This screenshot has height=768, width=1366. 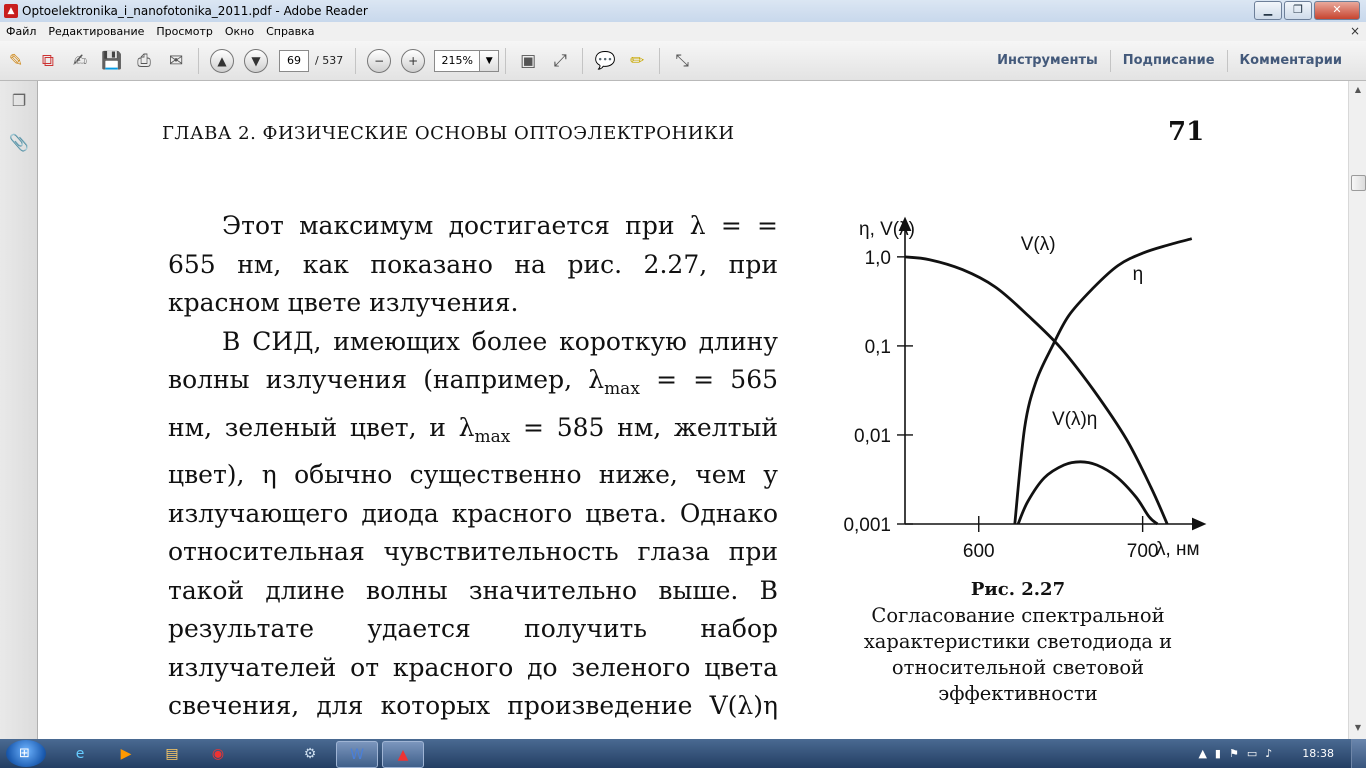 I want to click on save-icon: 💾, so click(x=112, y=61).